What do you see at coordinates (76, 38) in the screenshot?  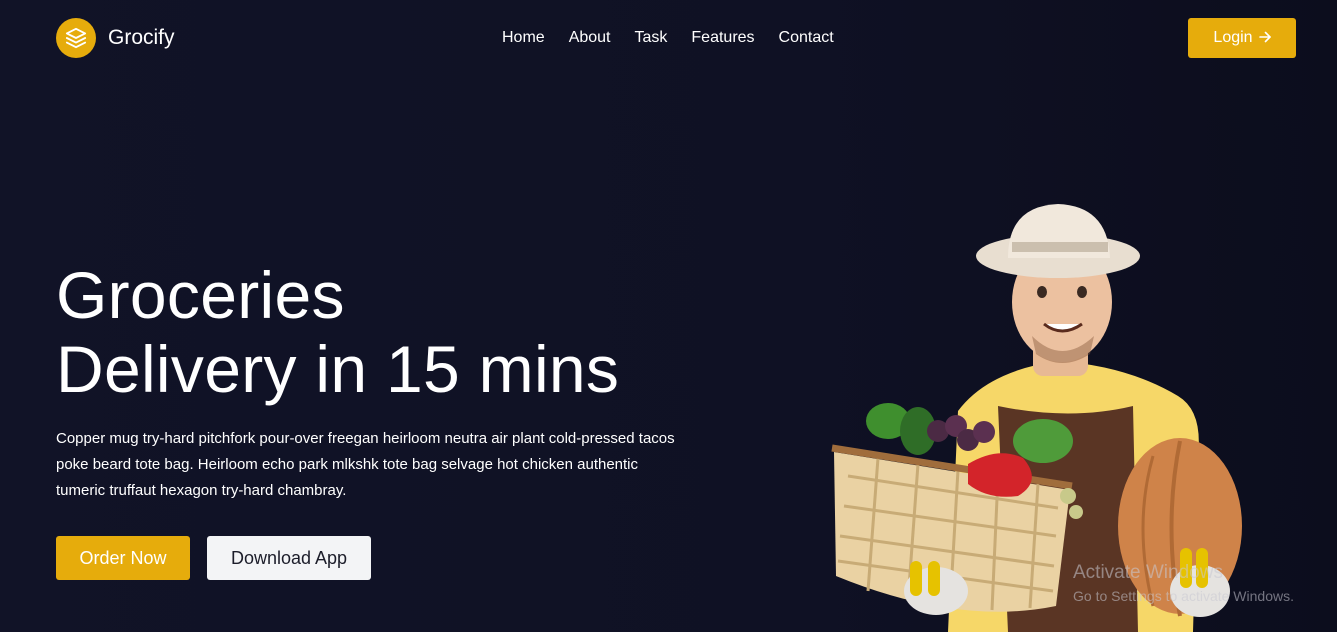 I see `layers-icon` at bounding box center [76, 38].